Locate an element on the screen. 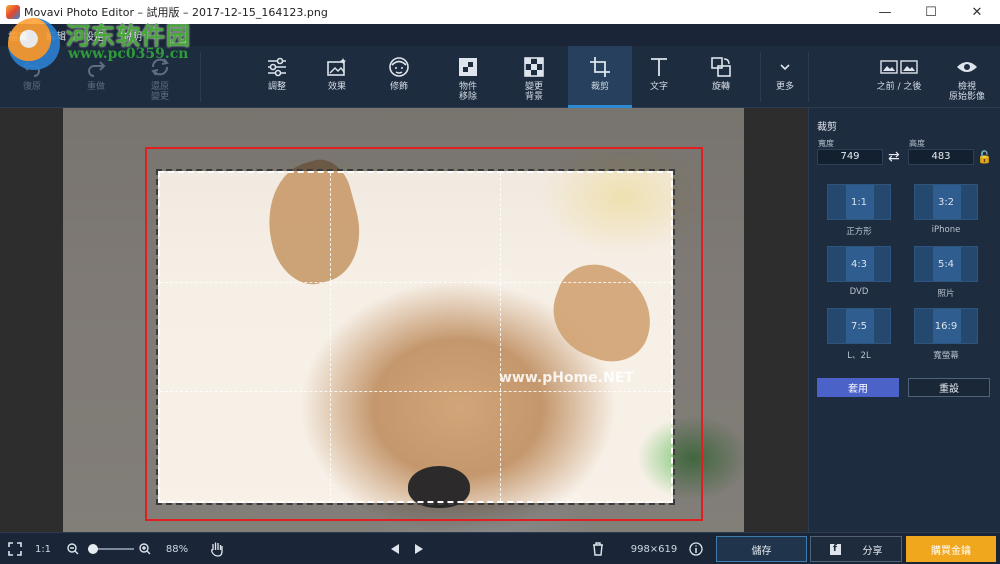 The image size is (1000, 564). redo-label: 重做 is located at coordinates (95, 87).